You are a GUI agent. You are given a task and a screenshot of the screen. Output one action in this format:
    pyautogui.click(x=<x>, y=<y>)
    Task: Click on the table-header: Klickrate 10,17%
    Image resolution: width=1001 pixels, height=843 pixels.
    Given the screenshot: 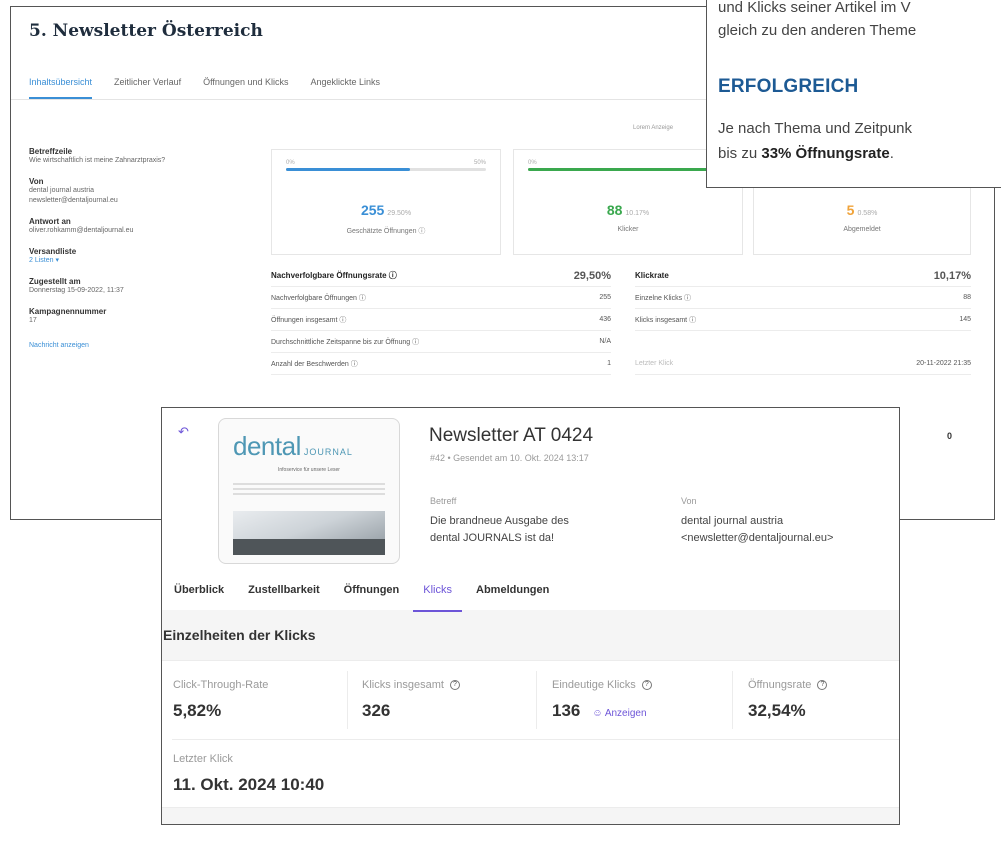 What is the action you would take?
    pyautogui.click(x=803, y=276)
    